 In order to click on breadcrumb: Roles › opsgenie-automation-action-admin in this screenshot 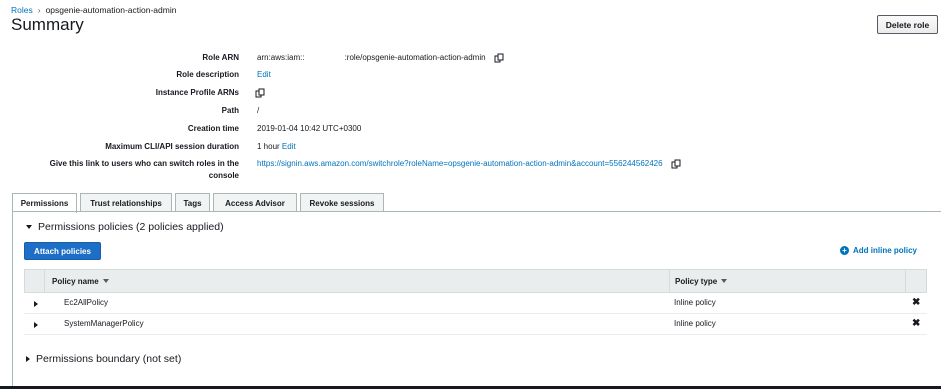, I will do `click(93, 10)`.